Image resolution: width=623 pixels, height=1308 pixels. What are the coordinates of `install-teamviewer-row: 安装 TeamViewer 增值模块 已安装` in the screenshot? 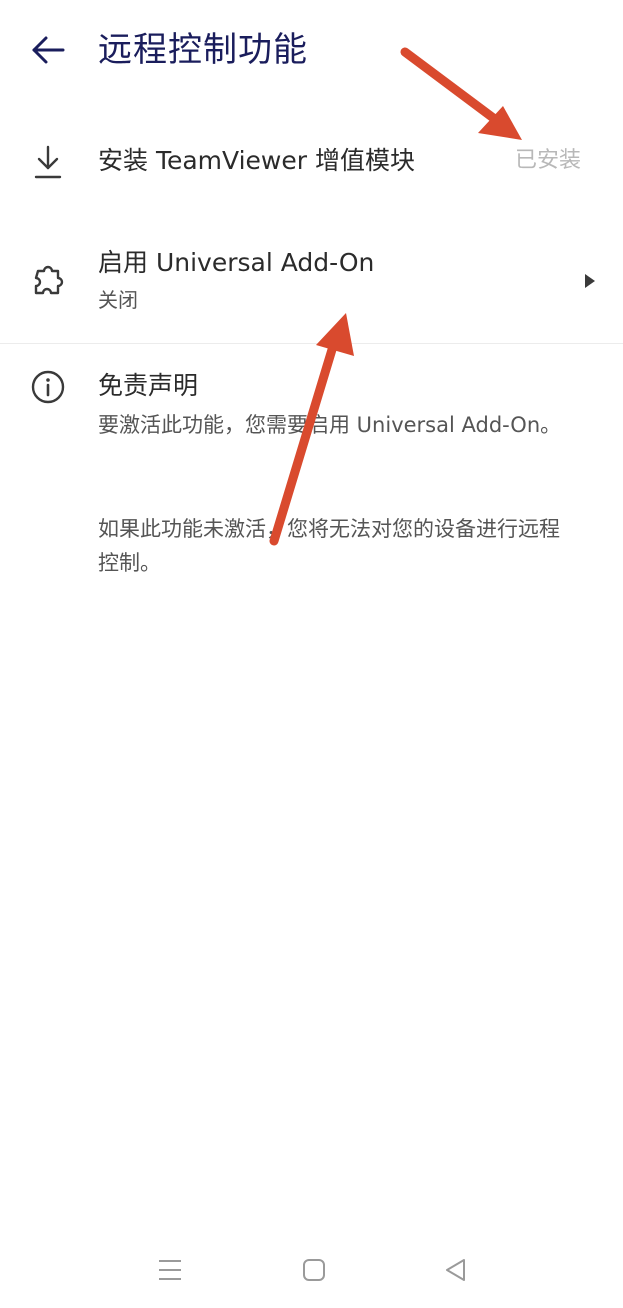 It's located at (311, 162).